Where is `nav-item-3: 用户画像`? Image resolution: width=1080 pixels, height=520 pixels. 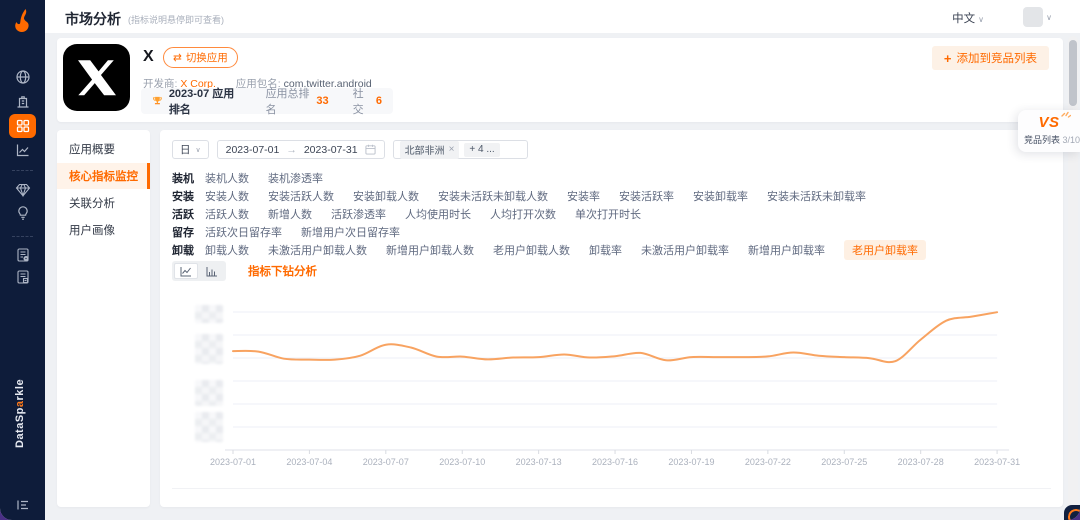
nav-item-3: 用户画像 is located at coordinates (103, 230).